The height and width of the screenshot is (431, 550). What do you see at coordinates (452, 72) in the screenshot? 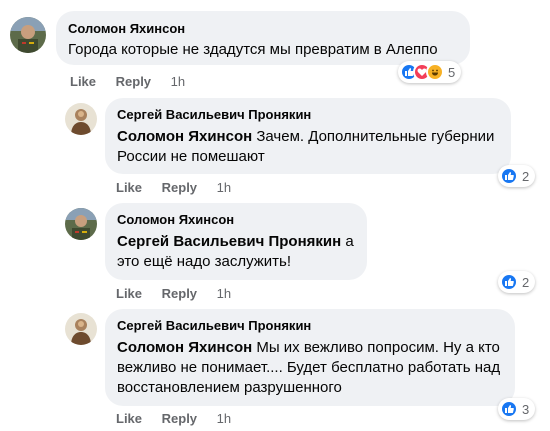
I see `reaction-count: 5` at bounding box center [452, 72].